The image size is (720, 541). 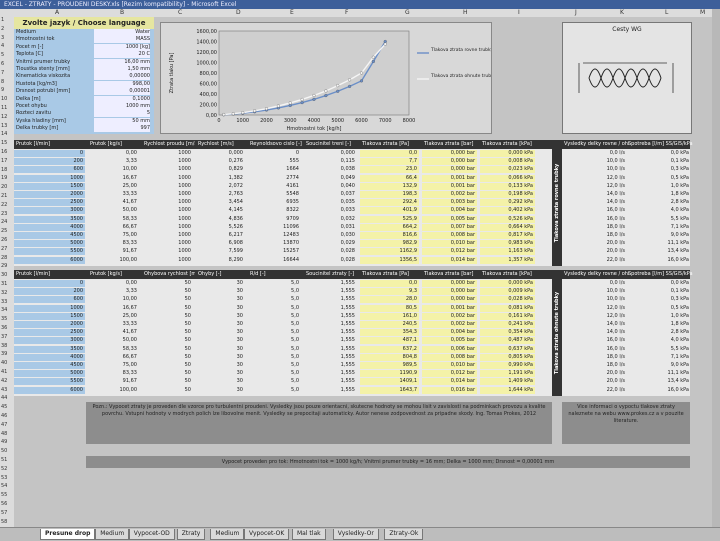 I want to click on table-cell: 2,763, so click(x=220, y=194).